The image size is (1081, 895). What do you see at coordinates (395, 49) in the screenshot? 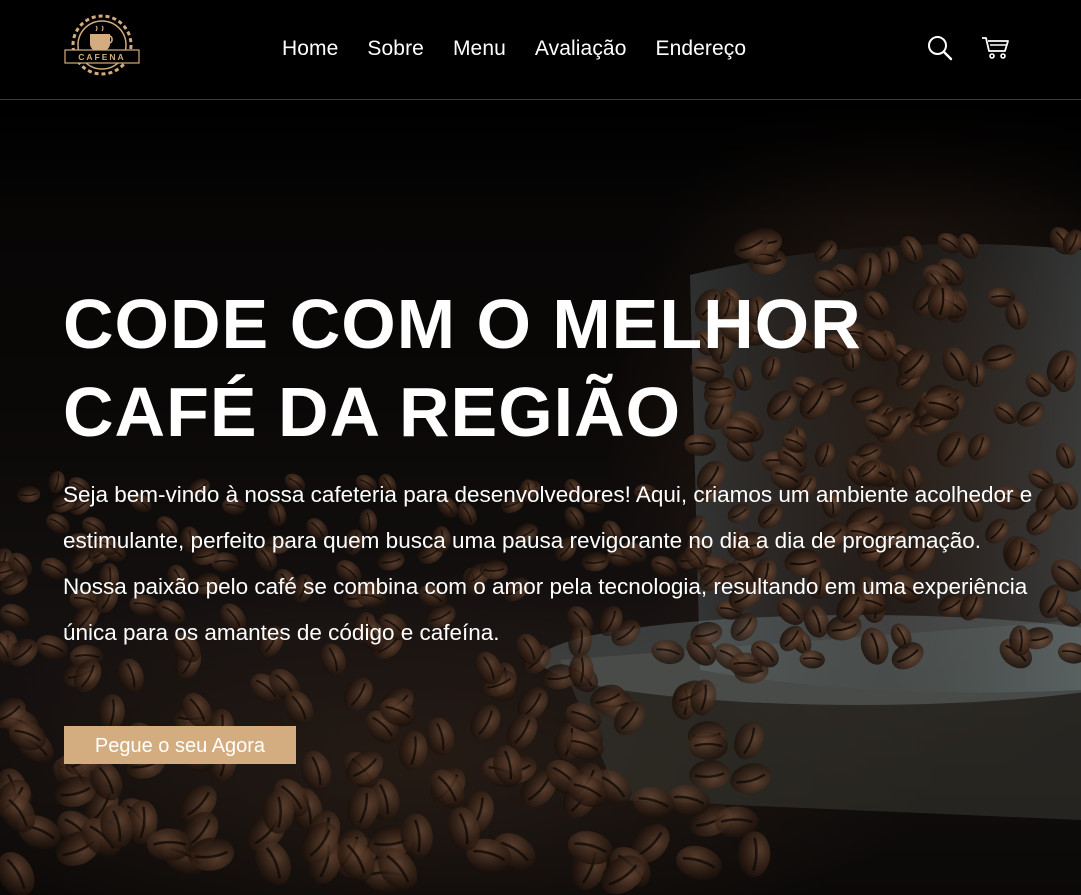
I see `nav-item-sobre: Sobre` at bounding box center [395, 49].